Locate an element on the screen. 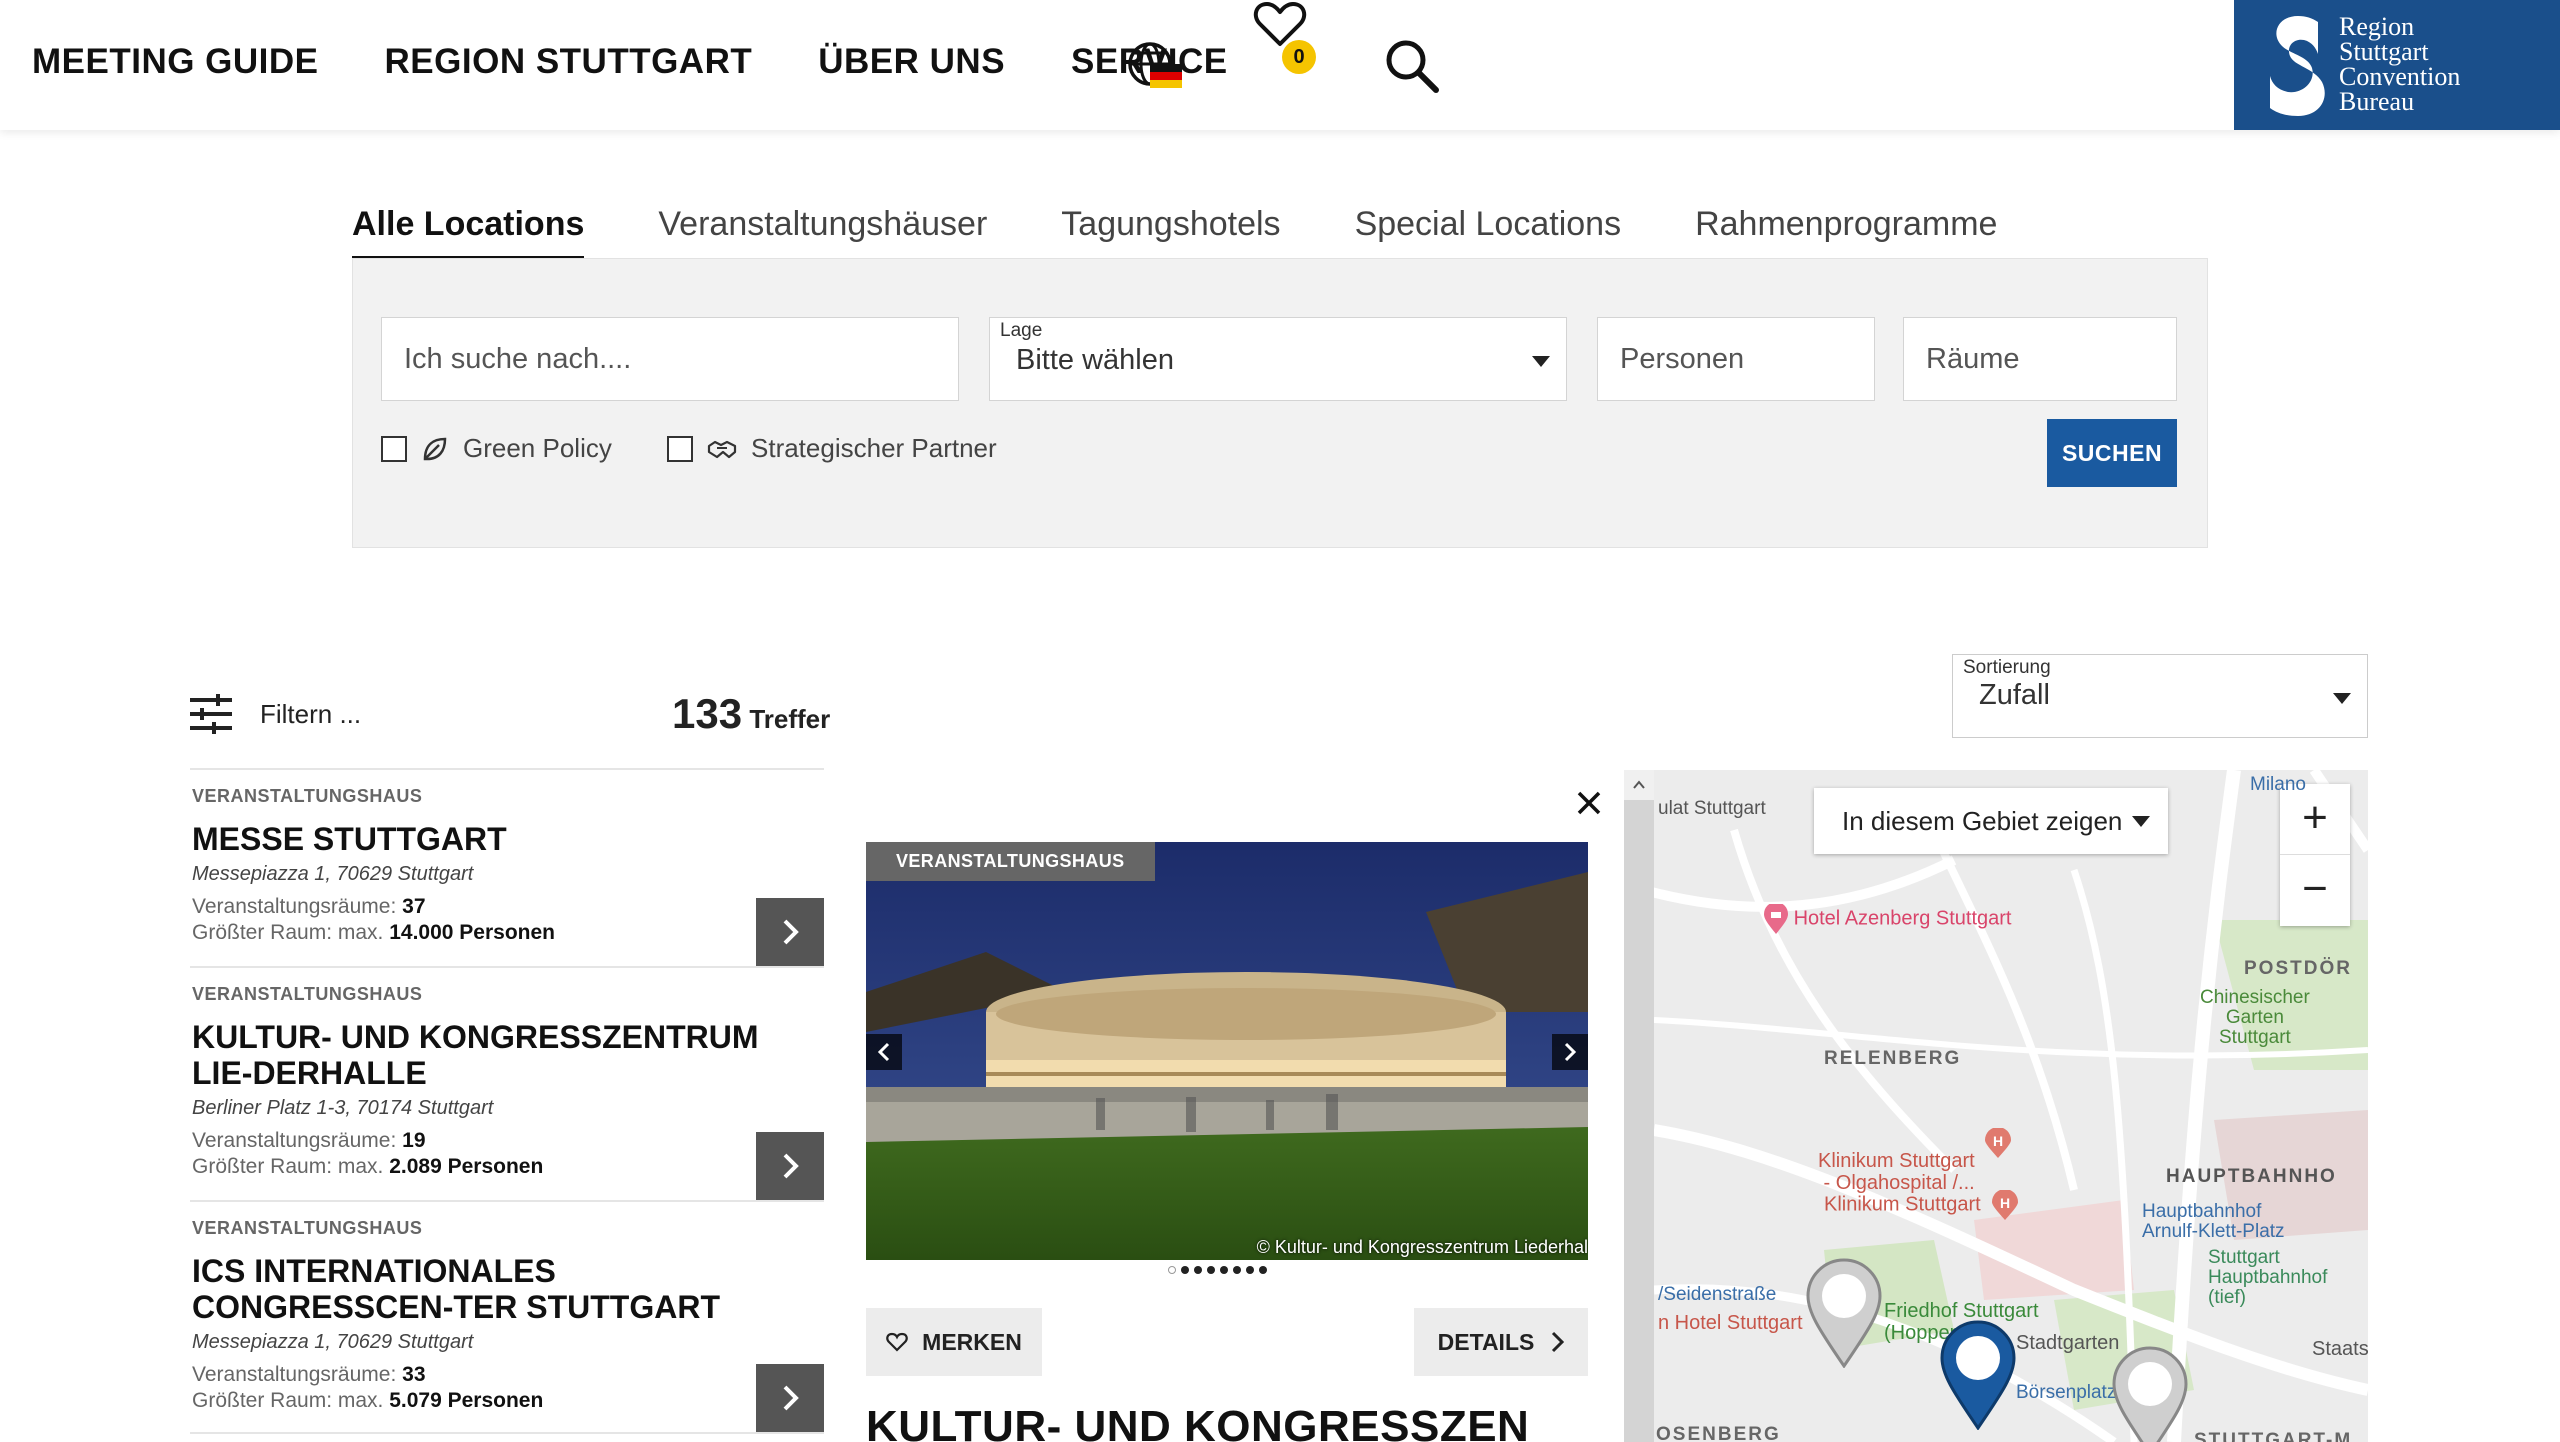 Image resolution: width=2560 pixels, height=1442 pixels. photo-prev-button is located at coordinates (884, 1052).